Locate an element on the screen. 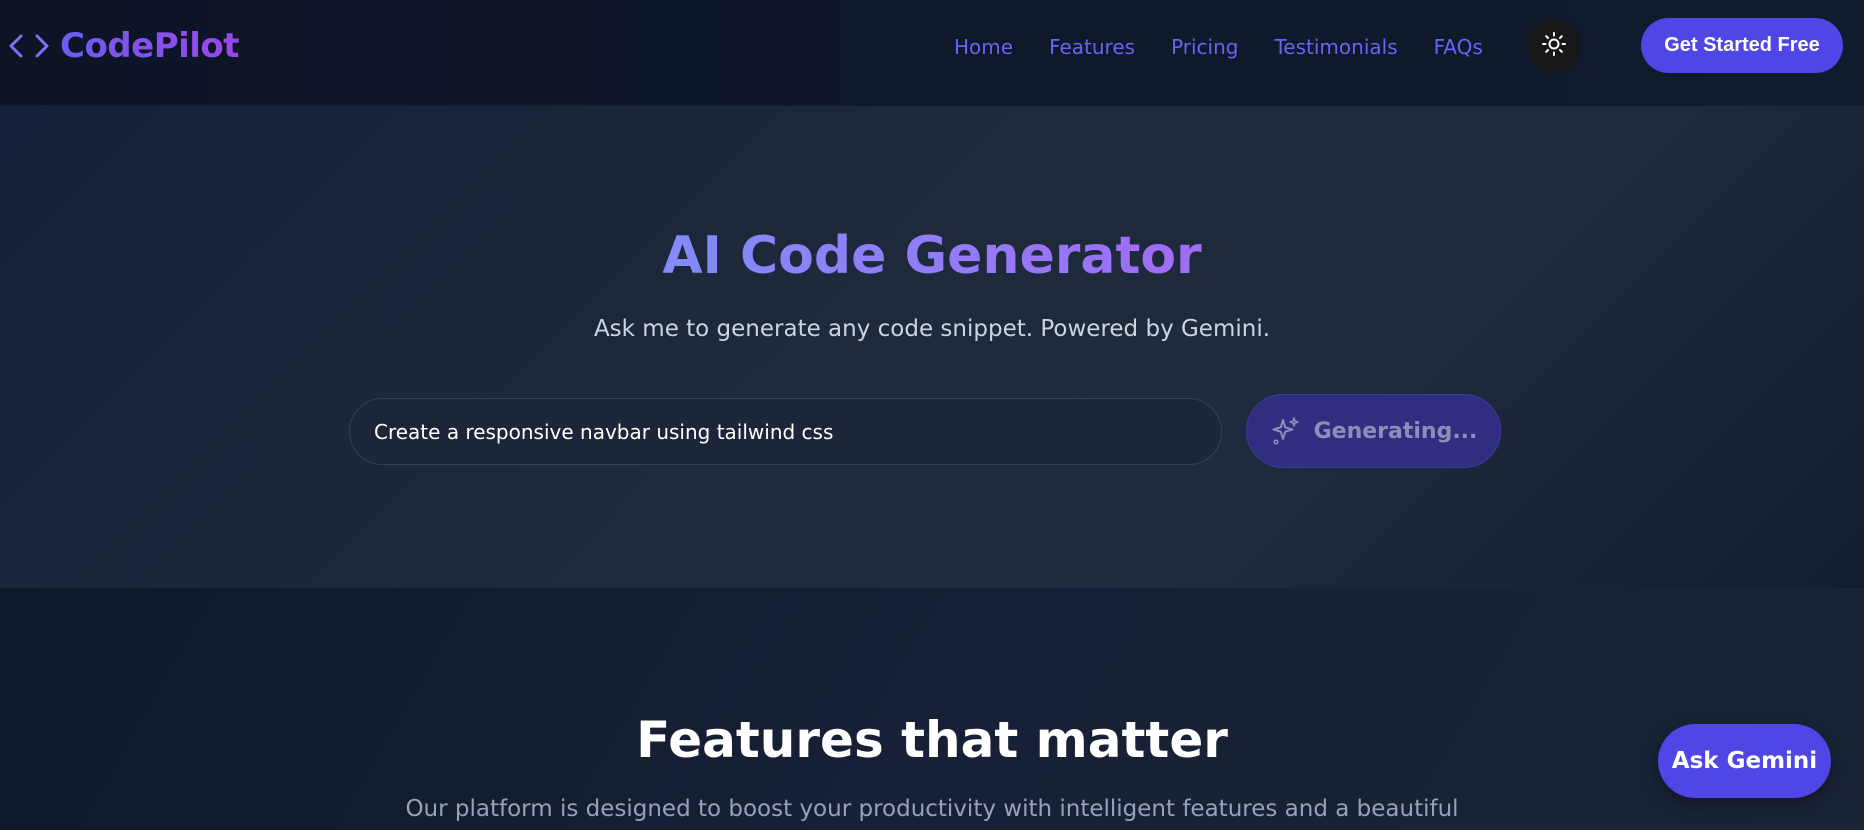 The image size is (1864, 830). nav-links: Home Features Pricing Testimonials FAQs is located at coordinates (1218, 47).